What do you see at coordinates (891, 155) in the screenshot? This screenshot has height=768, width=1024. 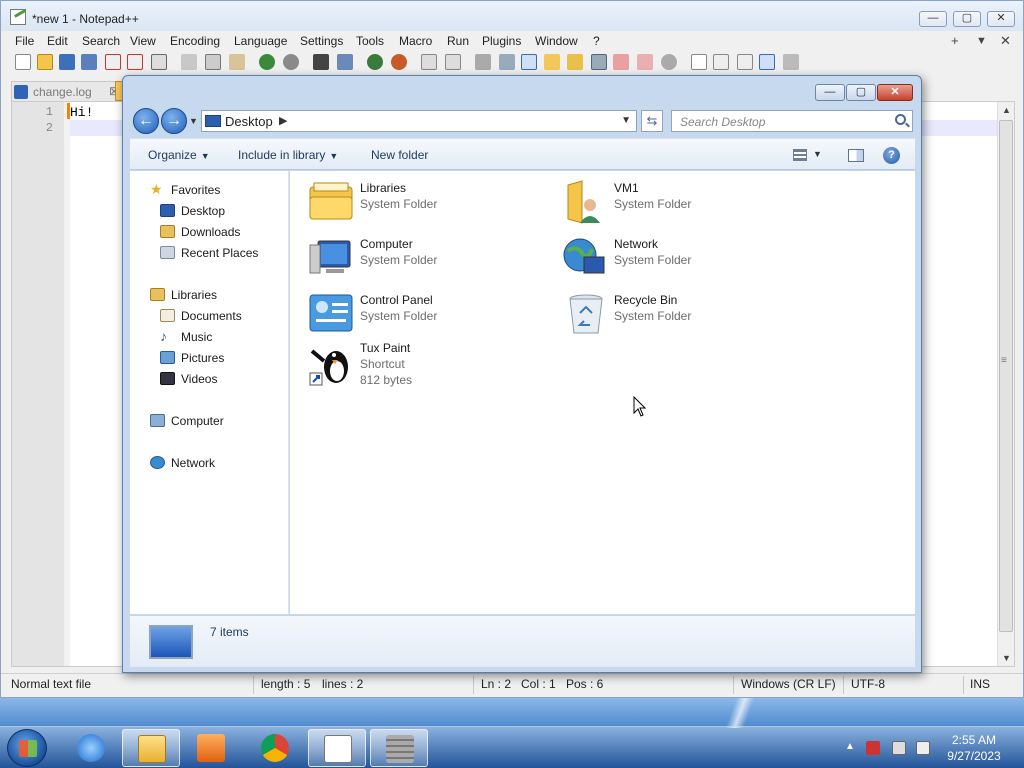 I see `help-icon: ?` at bounding box center [891, 155].